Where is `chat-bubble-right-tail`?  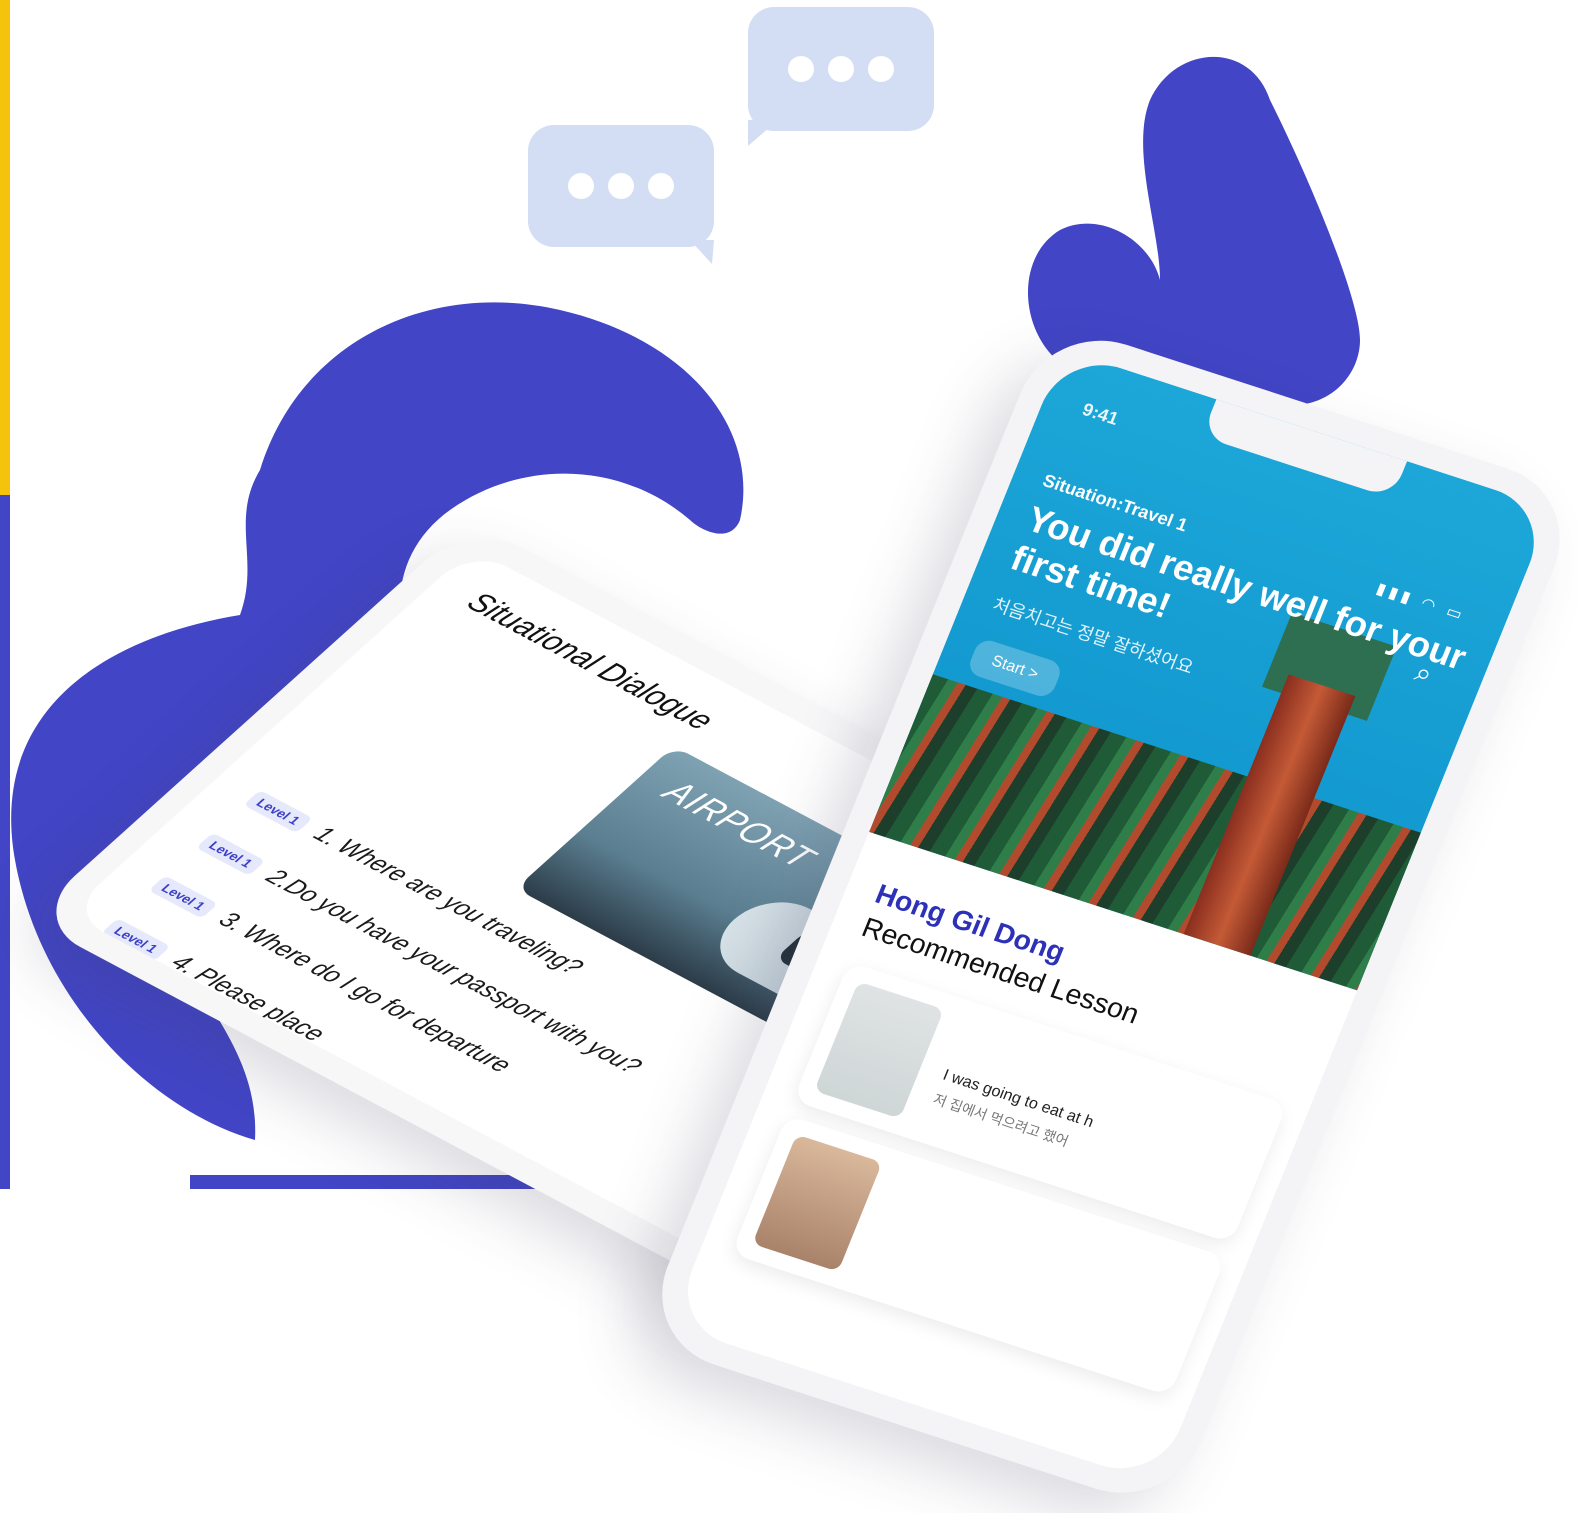
chat-bubble-right-tail is located at coordinates (763, 133).